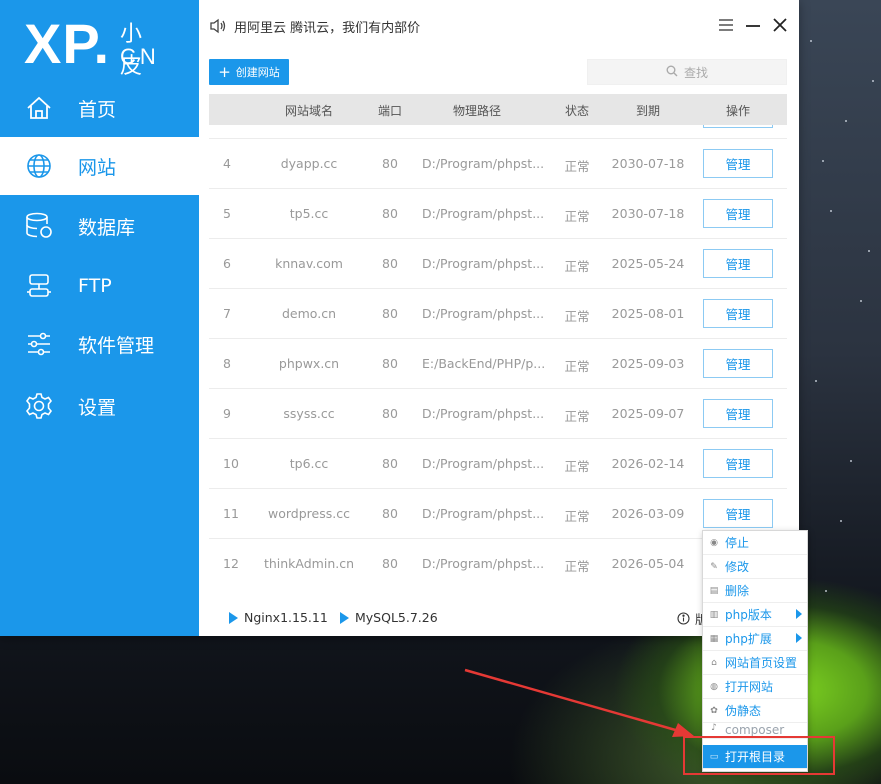 This screenshot has width=881, height=784. I want to click on composer-icon: ♪, so click(714, 728).